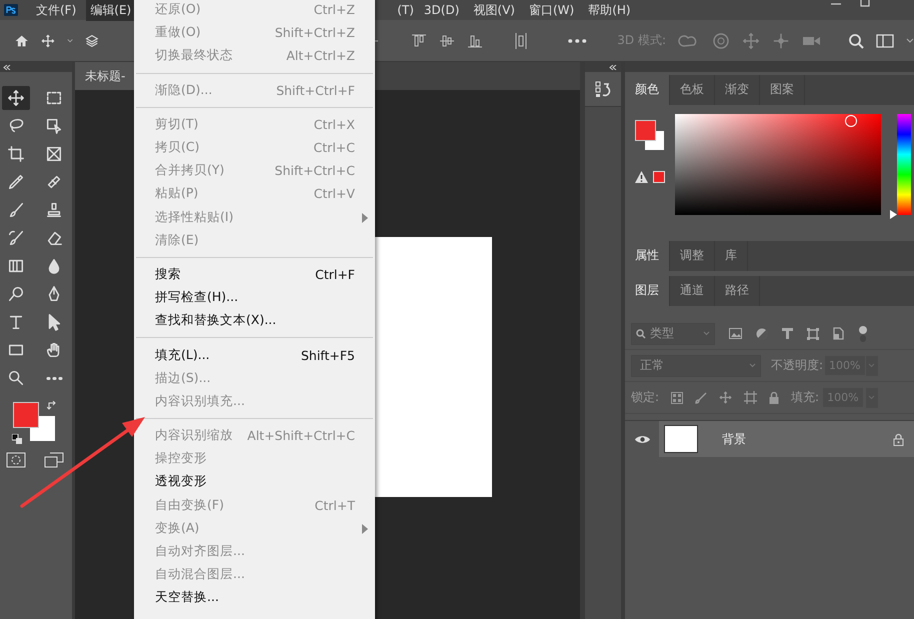 This screenshot has width=914, height=619. What do you see at coordinates (254, 90) in the screenshot?
I see `menu-item: 渐隐(D)... Shift+Ctrl+F` at bounding box center [254, 90].